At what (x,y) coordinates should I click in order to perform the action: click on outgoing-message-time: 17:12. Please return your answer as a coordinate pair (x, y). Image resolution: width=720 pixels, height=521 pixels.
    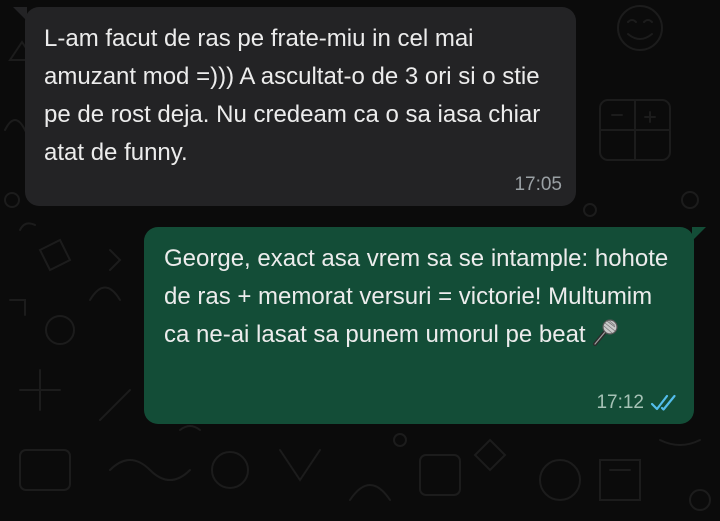
    Looking at the image, I should click on (620, 402).